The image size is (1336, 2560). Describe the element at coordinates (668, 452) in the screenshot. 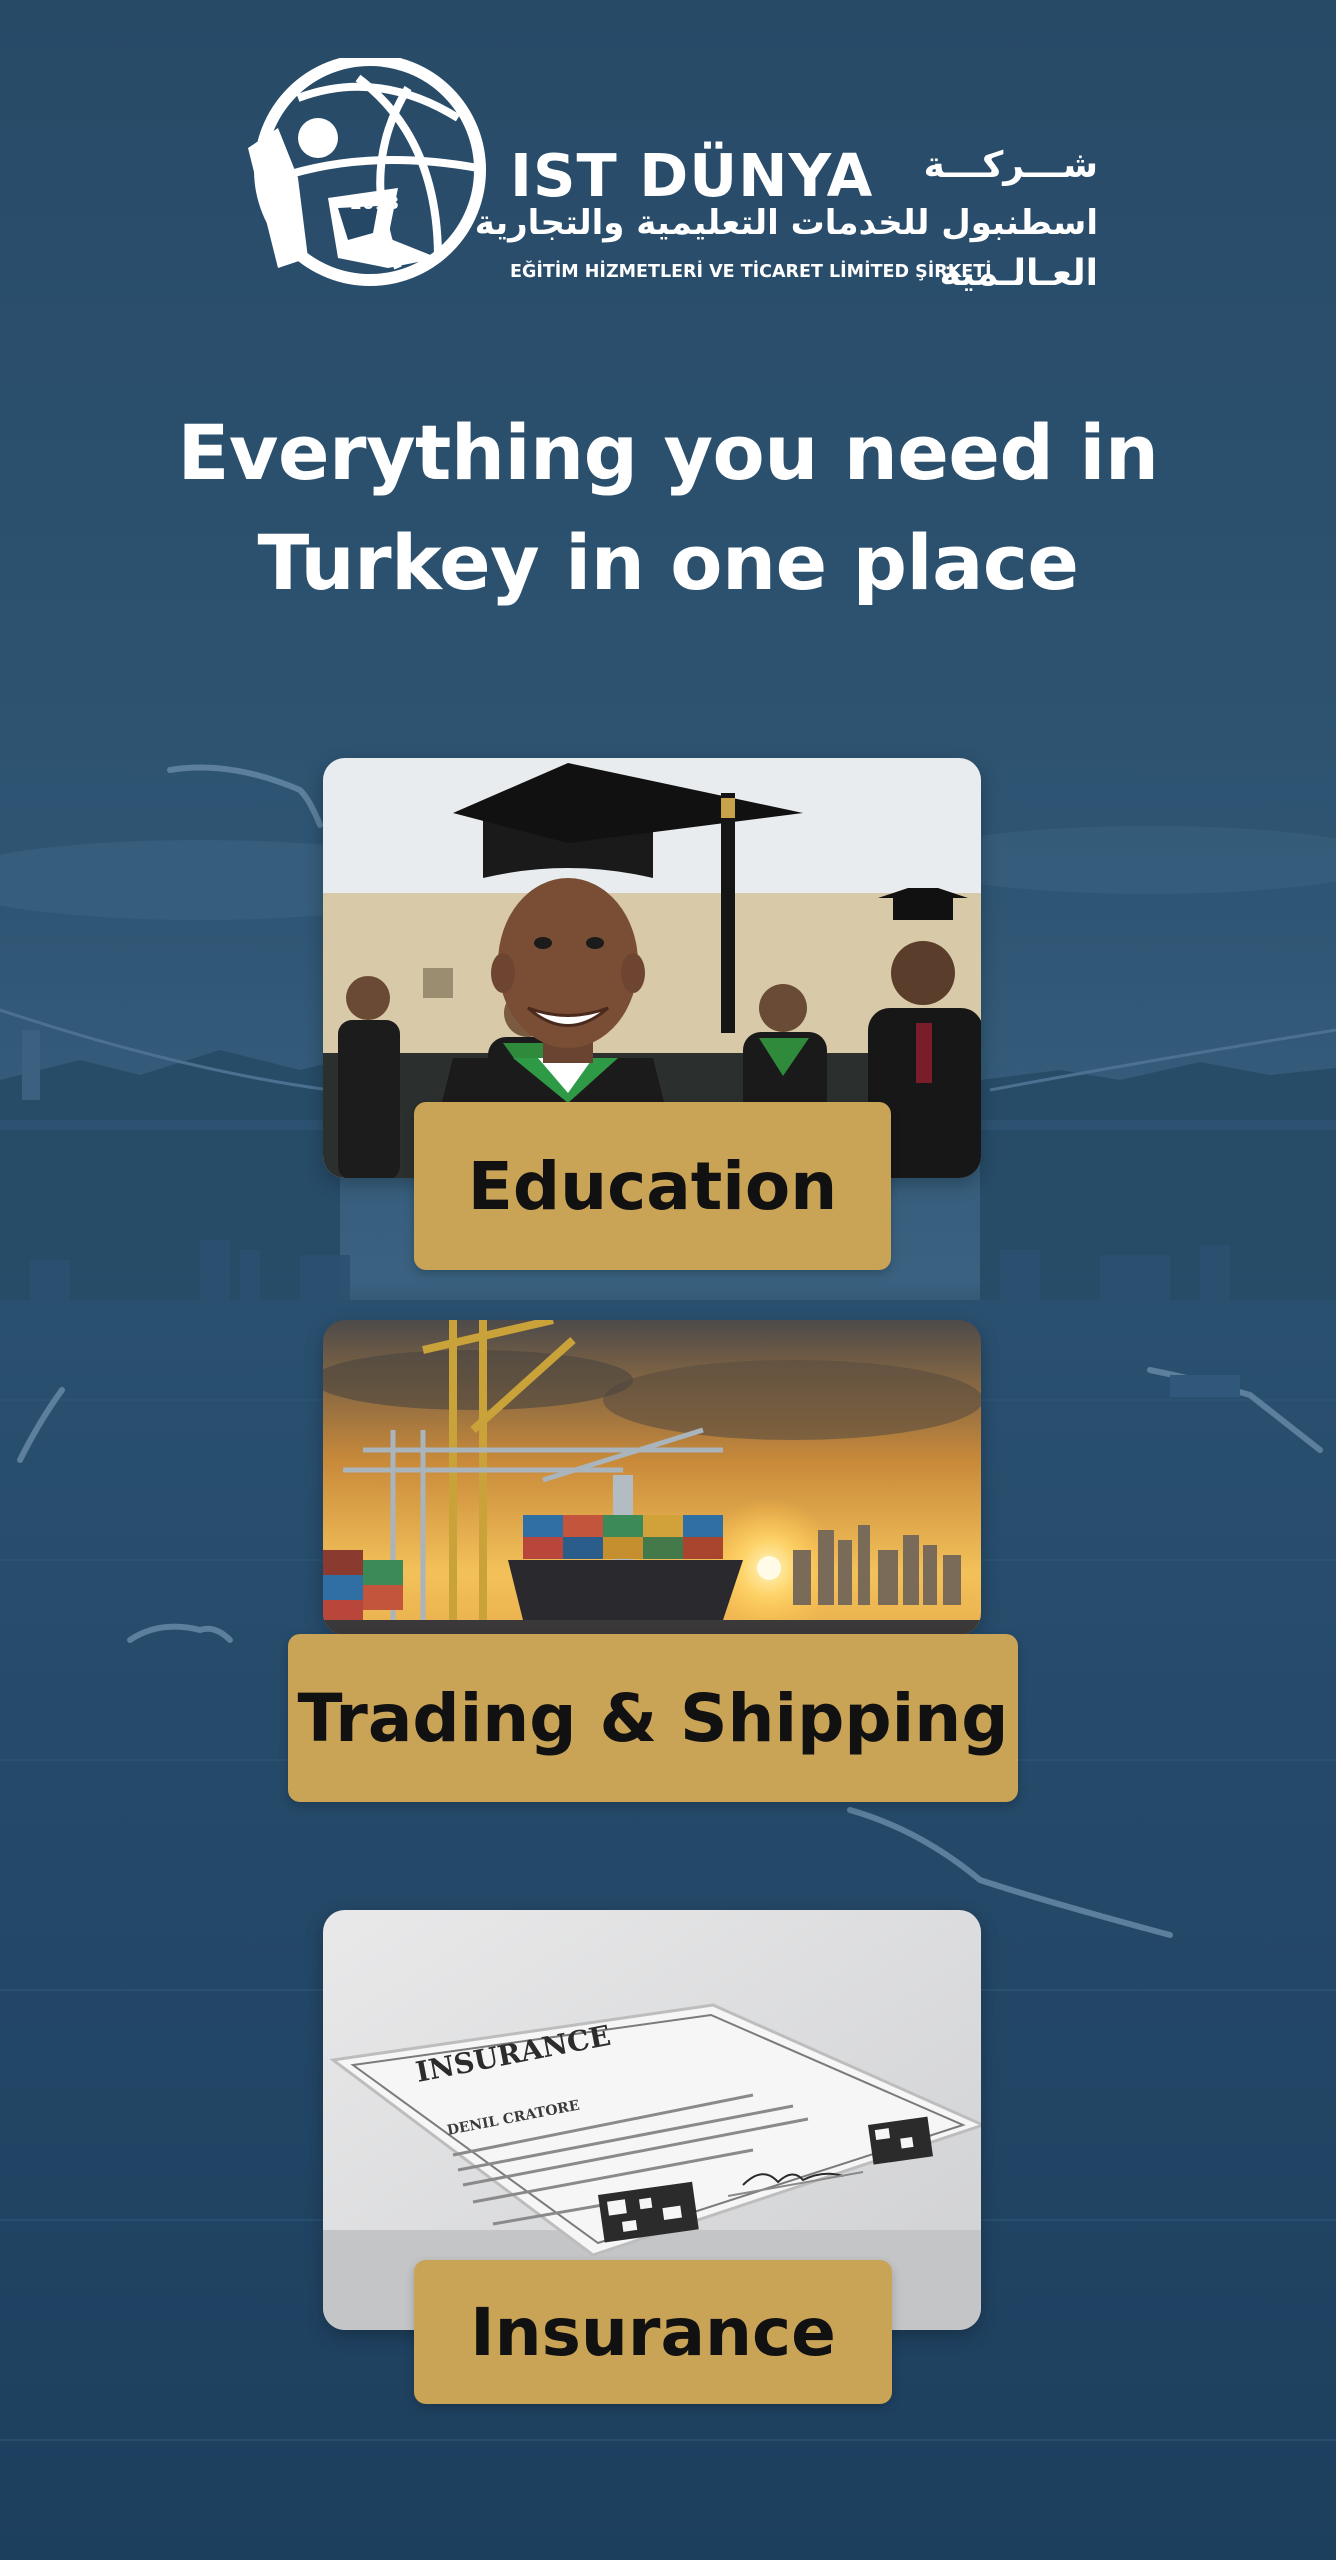

I see `headline-line-1: Everything you need in` at that location.